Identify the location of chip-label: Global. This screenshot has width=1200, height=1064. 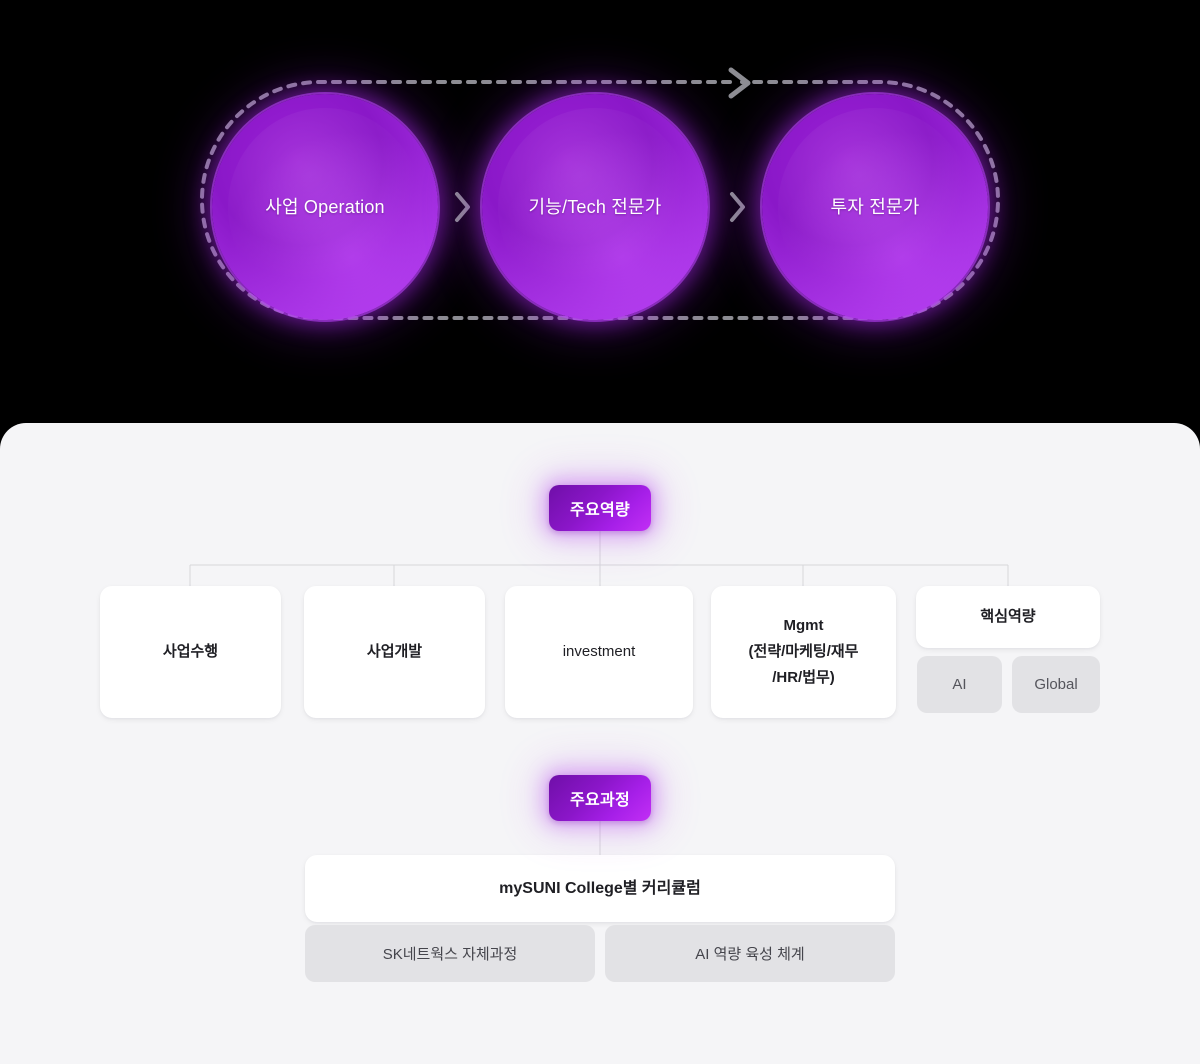
(1056, 684).